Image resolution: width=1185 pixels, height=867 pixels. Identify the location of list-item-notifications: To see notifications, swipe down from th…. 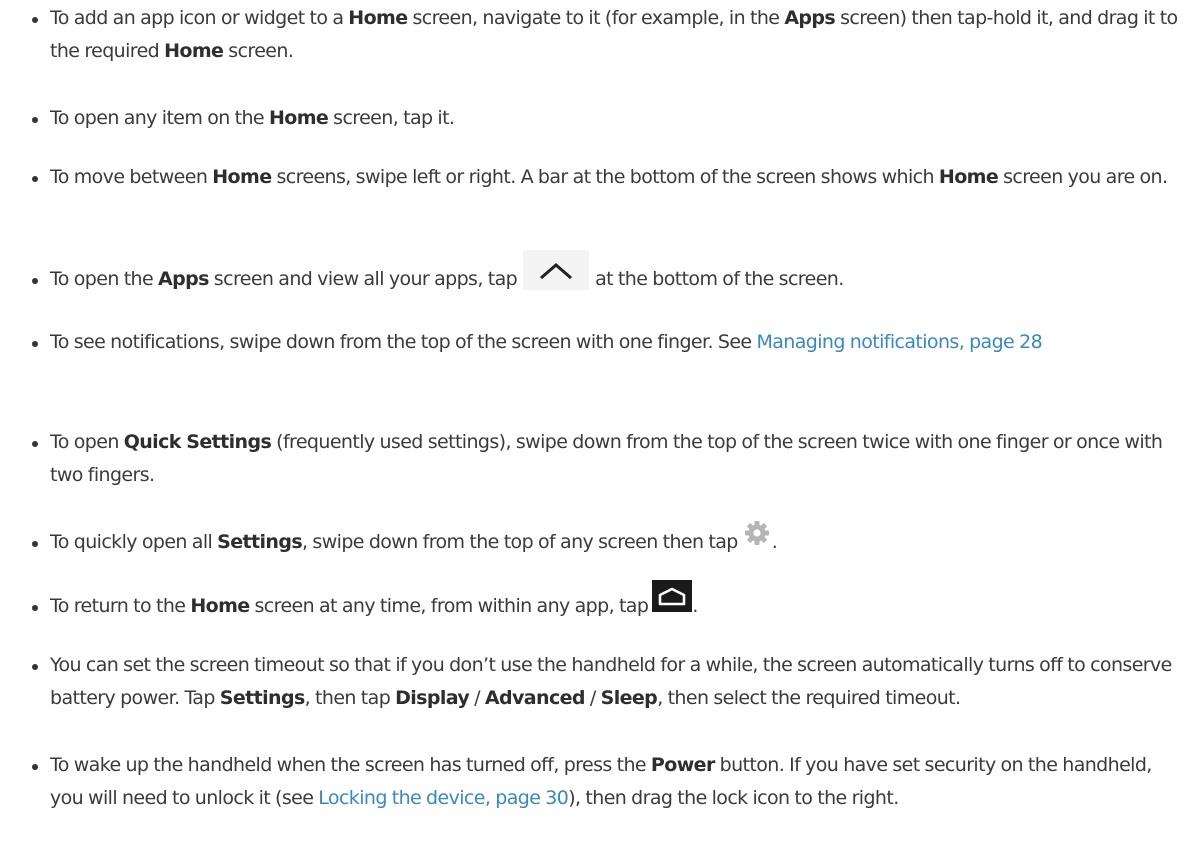
(600, 342).